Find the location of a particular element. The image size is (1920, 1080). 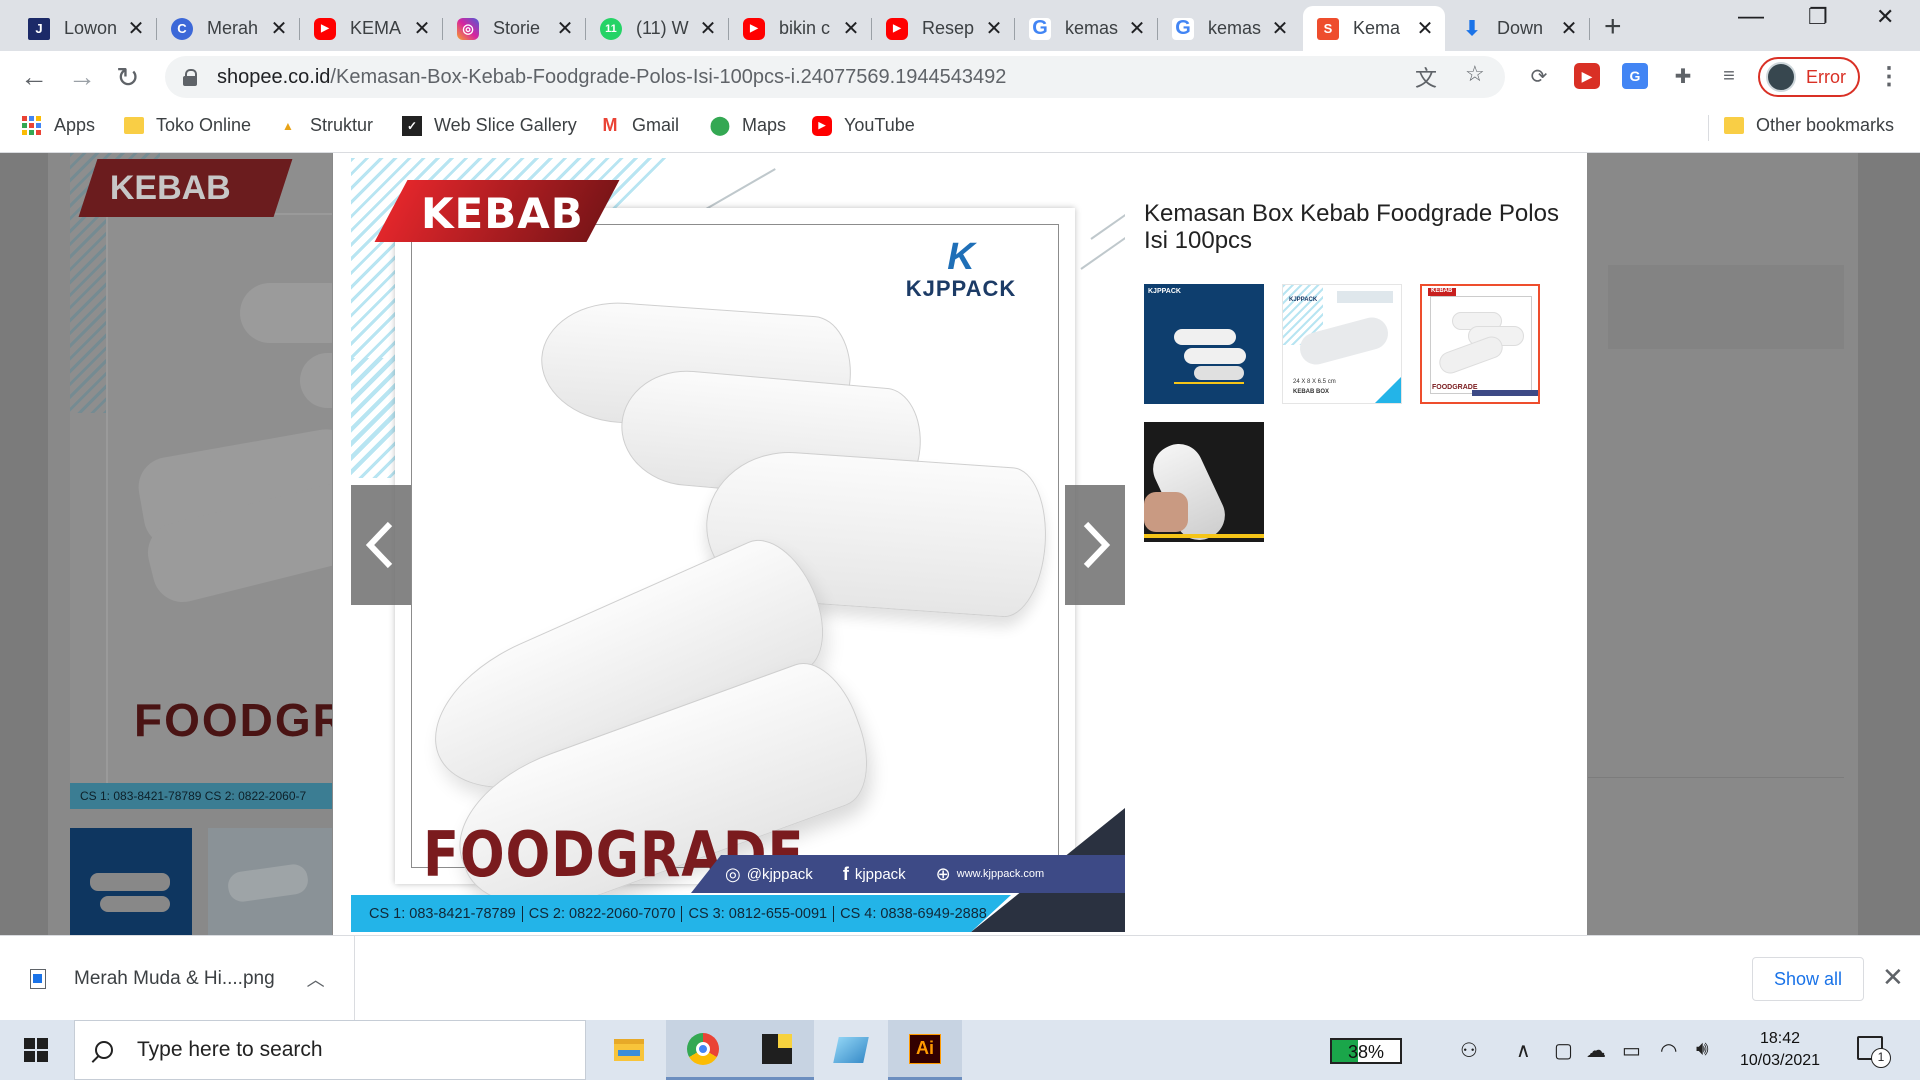

prev-image-button is located at coordinates (381, 545).